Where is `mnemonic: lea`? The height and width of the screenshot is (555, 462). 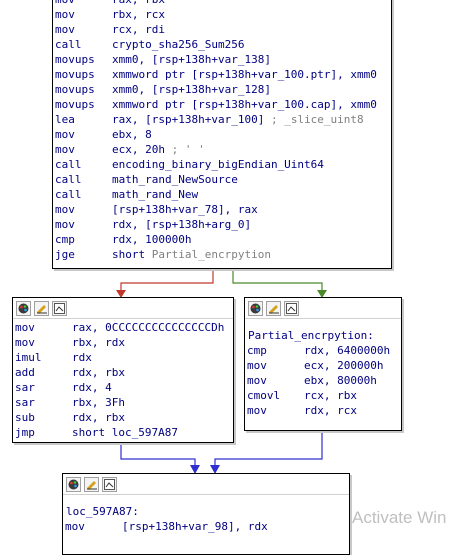
mnemonic: lea is located at coordinates (65, 119).